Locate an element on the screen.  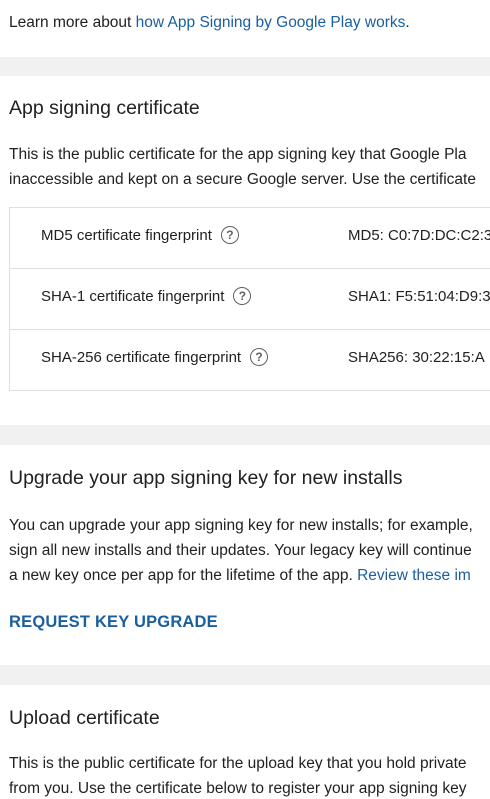
md5-label-text: MD5 certificate fingerprint is located at coordinates (126, 235).